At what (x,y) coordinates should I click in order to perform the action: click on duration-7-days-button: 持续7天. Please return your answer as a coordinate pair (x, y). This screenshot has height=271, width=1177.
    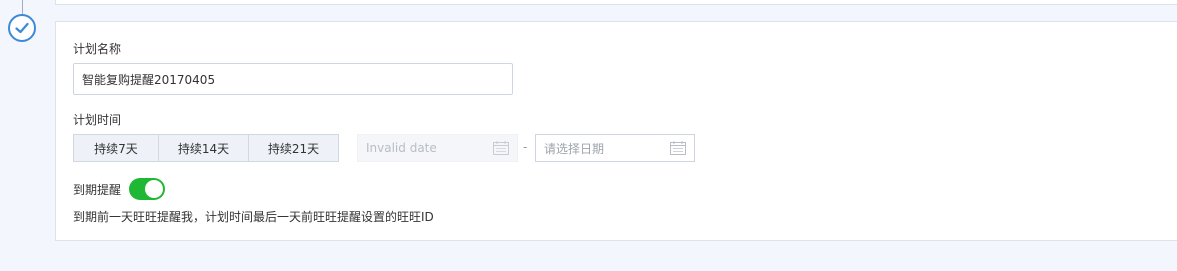
    Looking at the image, I should click on (116, 148).